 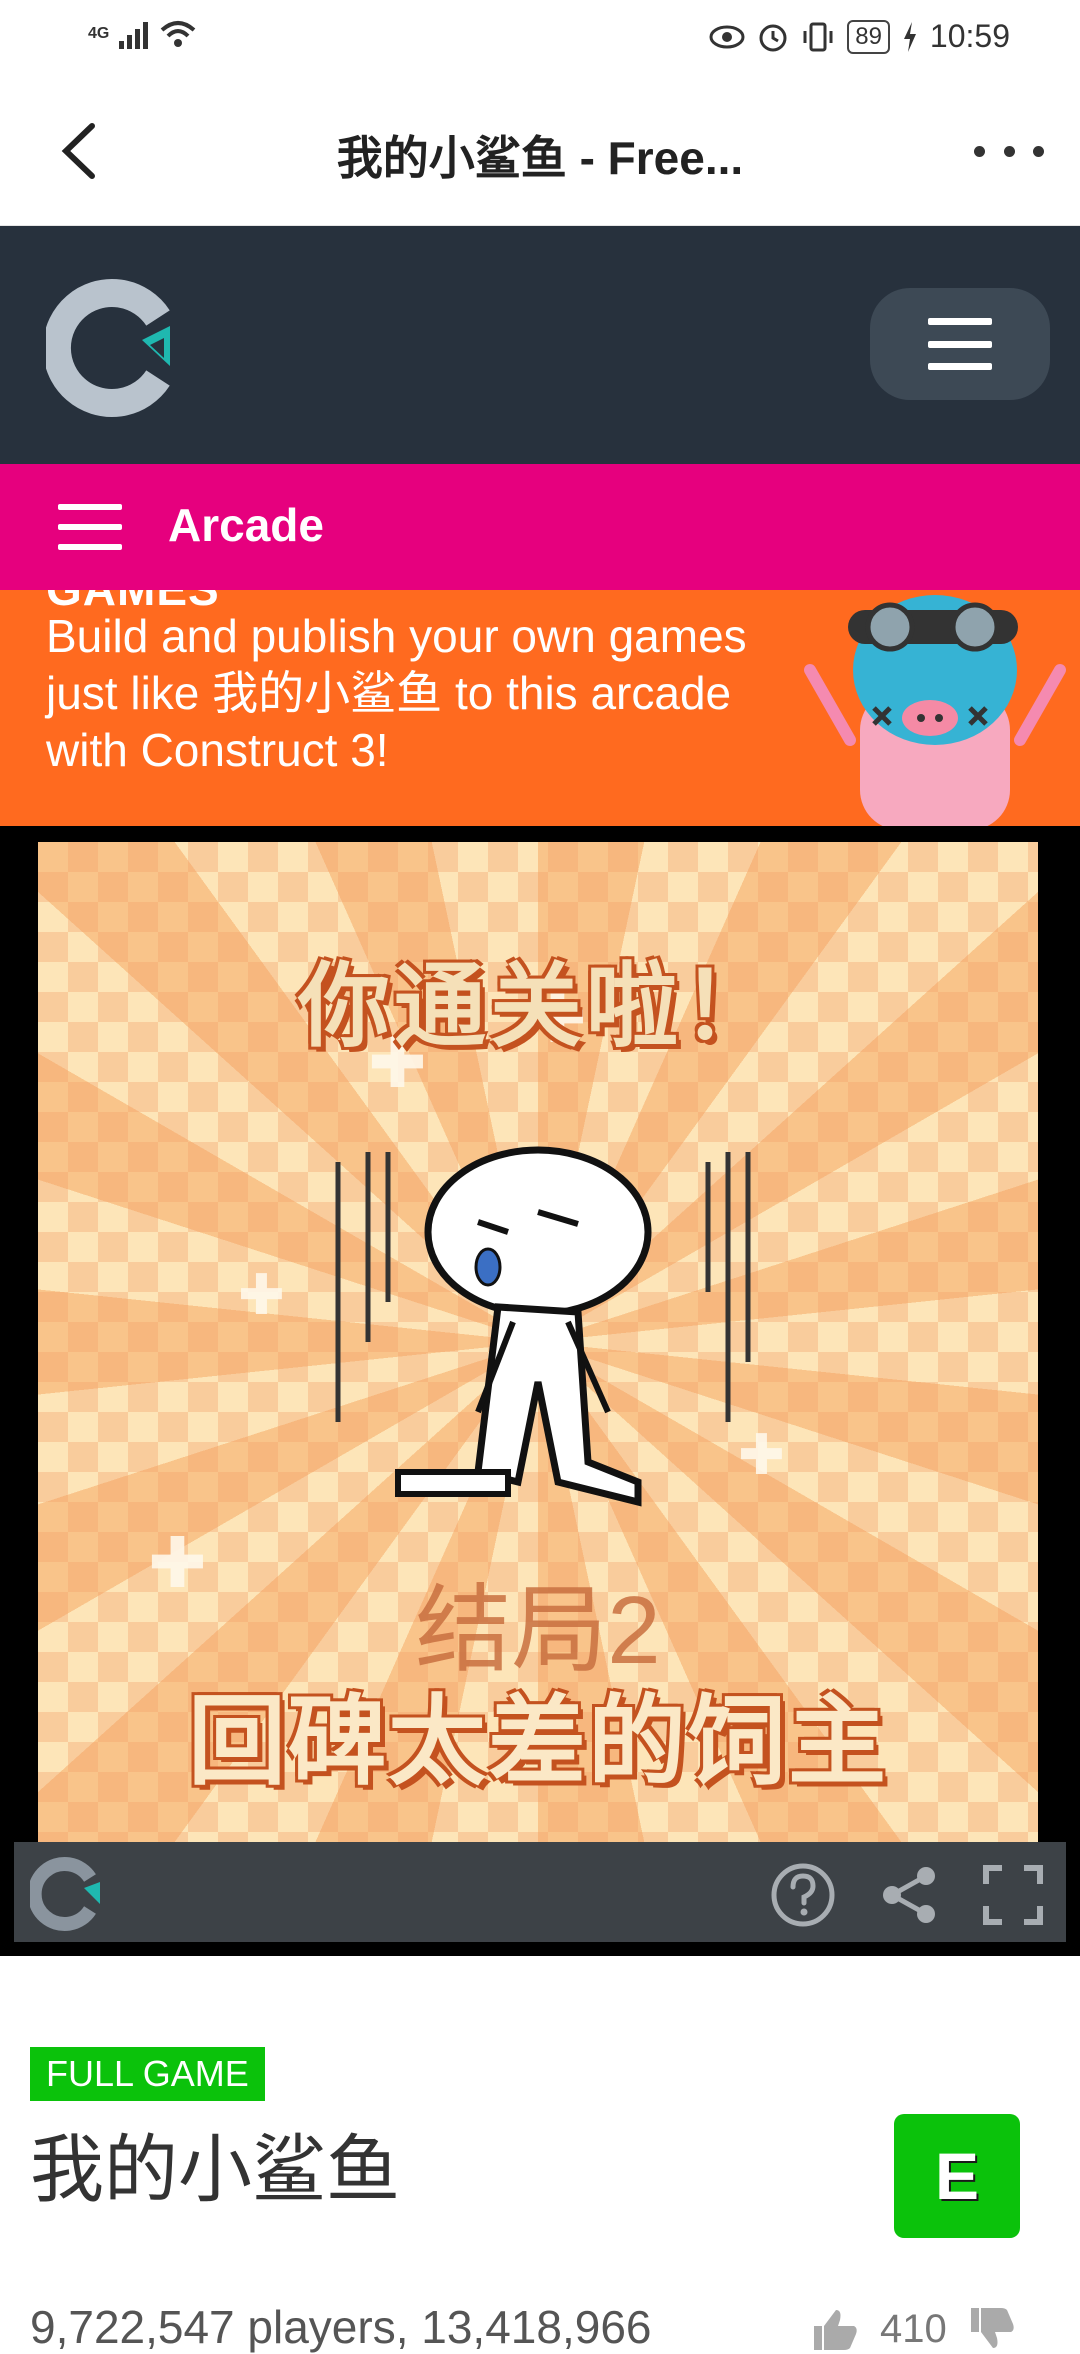 I want to click on alarm-icon, so click(x=773, y=37).